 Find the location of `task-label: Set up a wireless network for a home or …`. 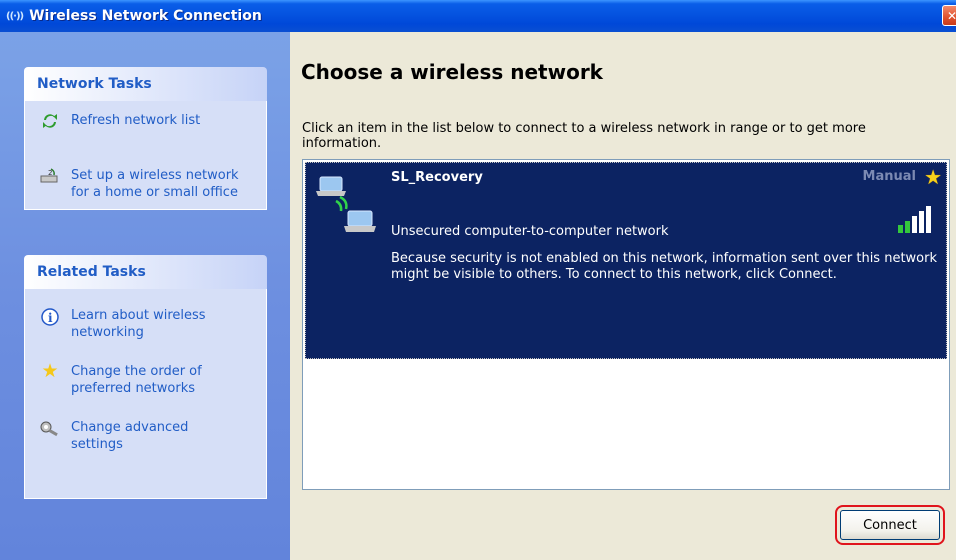

task-label: Set up a wireless network for a home or … is located at coordinates (155, 184).